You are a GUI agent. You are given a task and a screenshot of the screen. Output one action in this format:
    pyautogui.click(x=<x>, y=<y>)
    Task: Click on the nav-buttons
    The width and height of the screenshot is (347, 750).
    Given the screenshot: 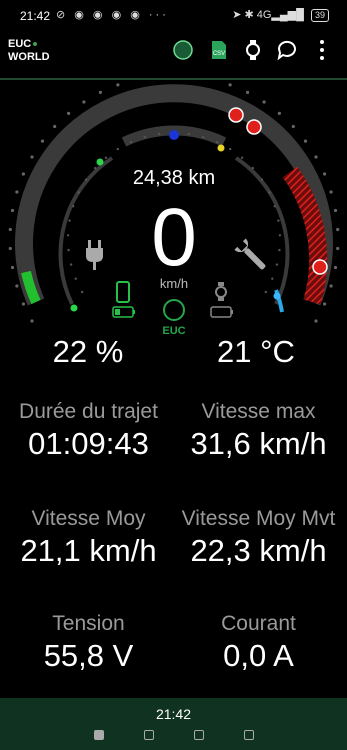 What is the action you would take?
    pyautogui.click(x=173, y=736)
    